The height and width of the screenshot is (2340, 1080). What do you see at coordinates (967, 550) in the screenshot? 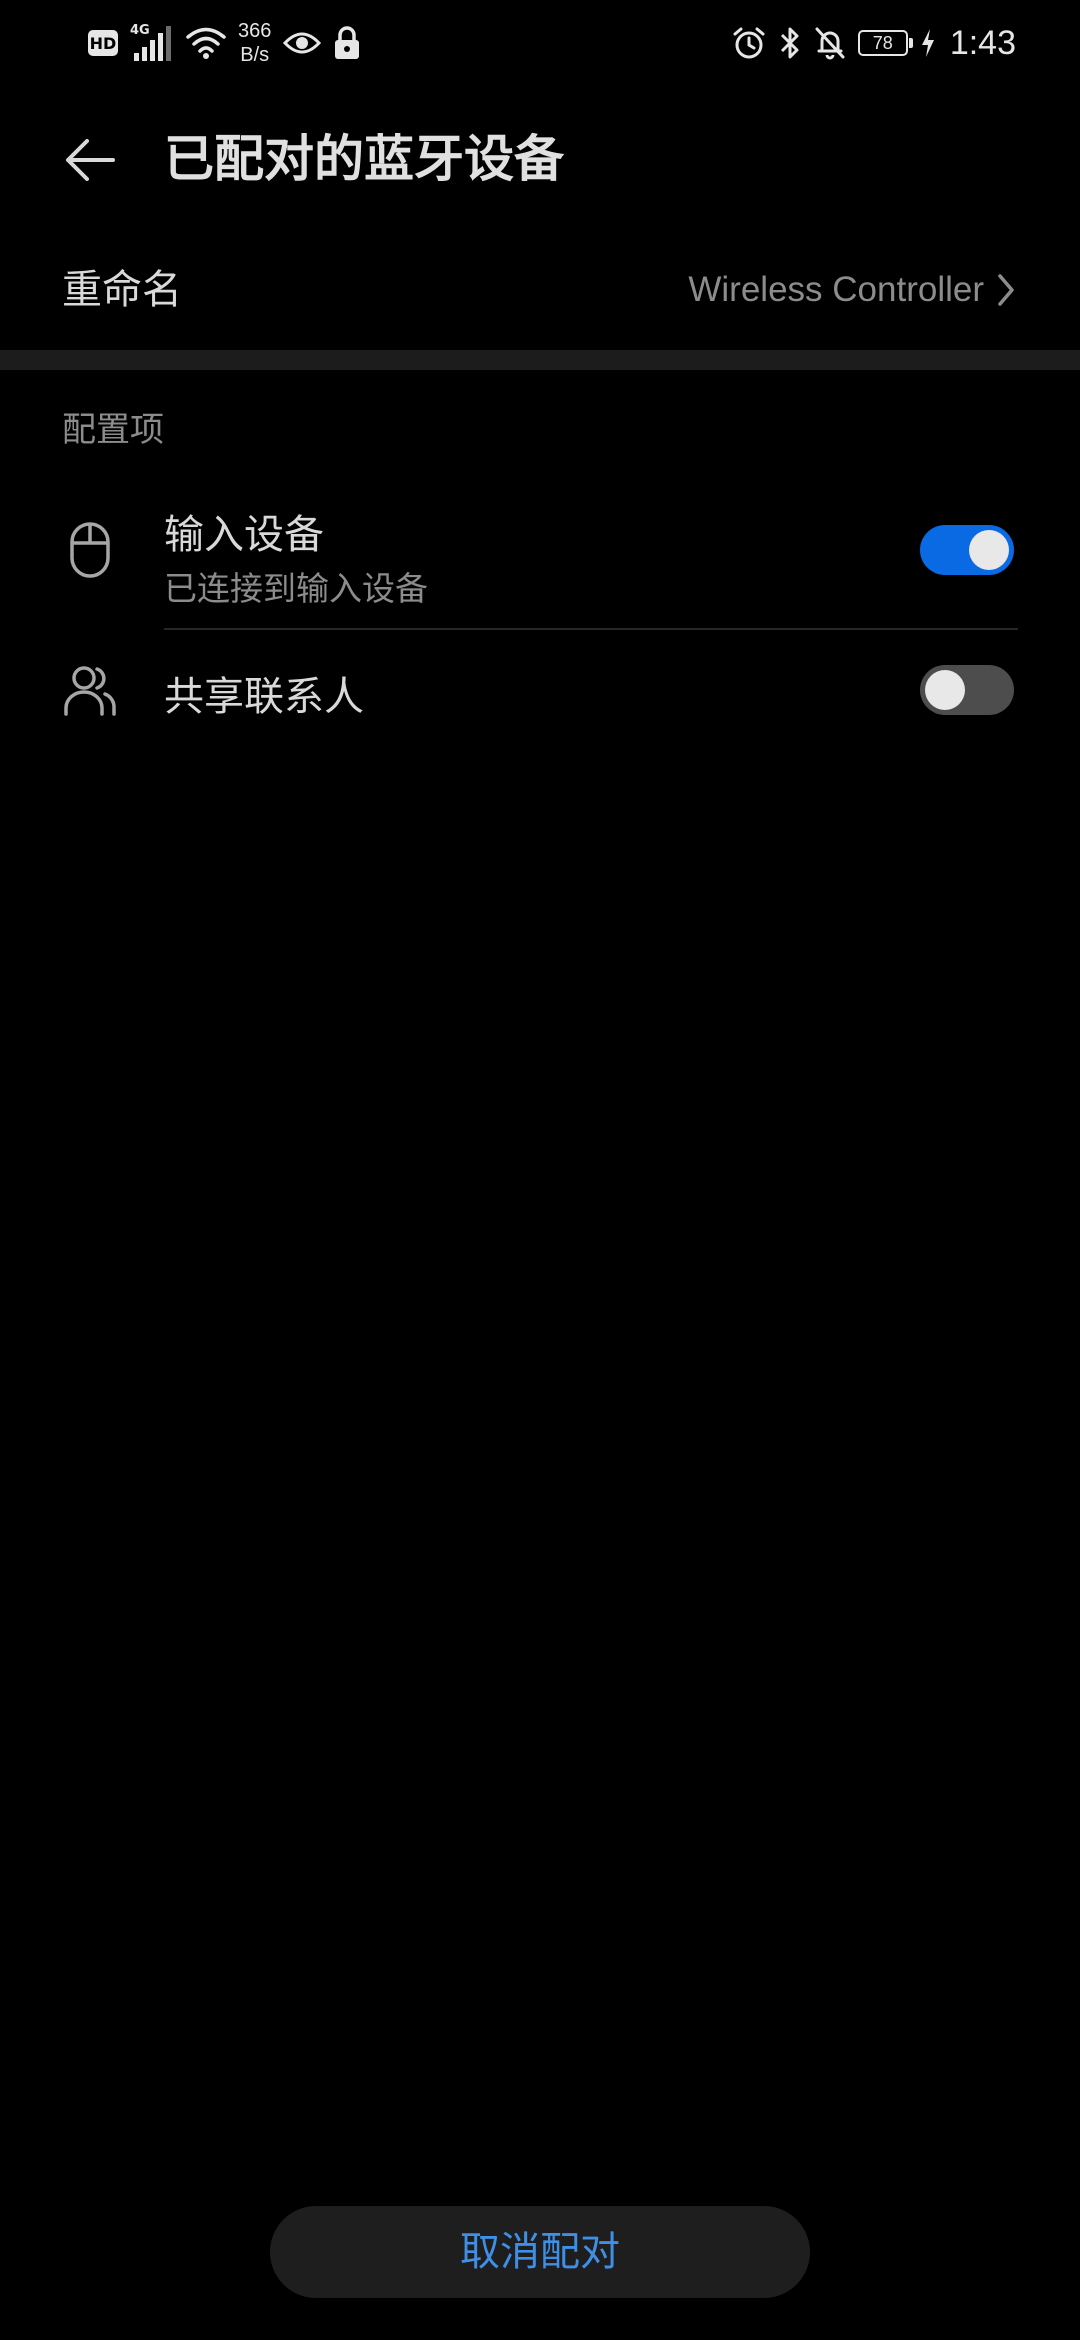
I see `input-device-toggle` at bounding box center [967, 550].